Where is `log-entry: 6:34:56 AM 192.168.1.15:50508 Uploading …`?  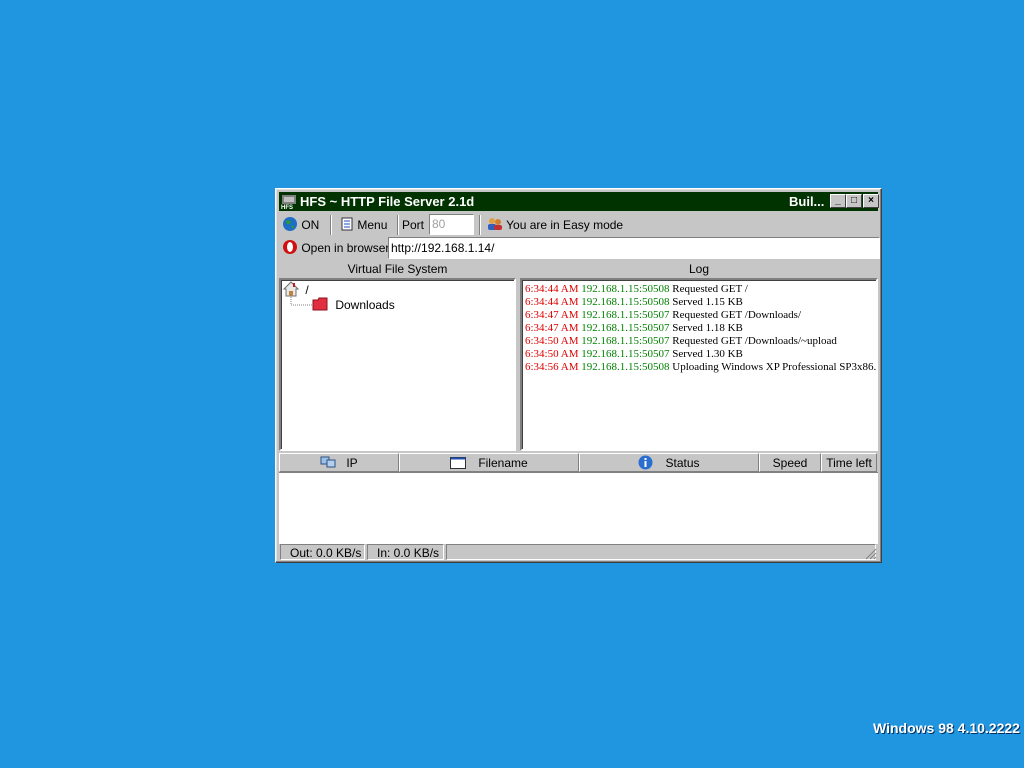 log-entry: 6:34:56 AM 192.168.1.15:50508 Uploading … is located at coordinates (700, 367).